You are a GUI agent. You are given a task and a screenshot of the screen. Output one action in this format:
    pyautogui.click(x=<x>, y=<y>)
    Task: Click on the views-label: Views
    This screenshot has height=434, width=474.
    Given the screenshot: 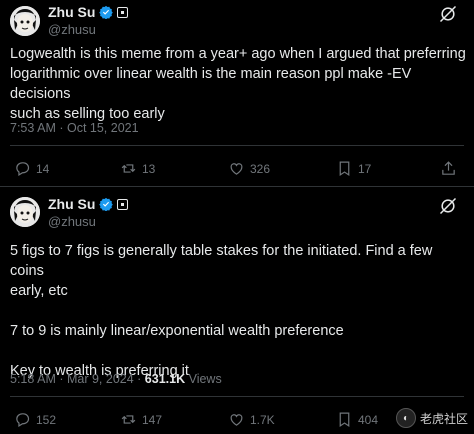 What is the action you would take?
    pyautogui.click(x=205, y=379)
    